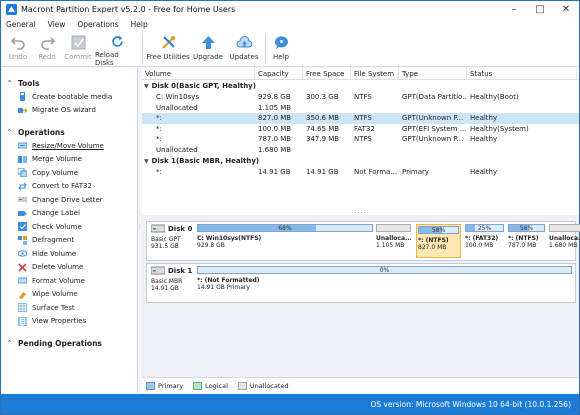  I want to click on defragment-icon, so click(22, 240).